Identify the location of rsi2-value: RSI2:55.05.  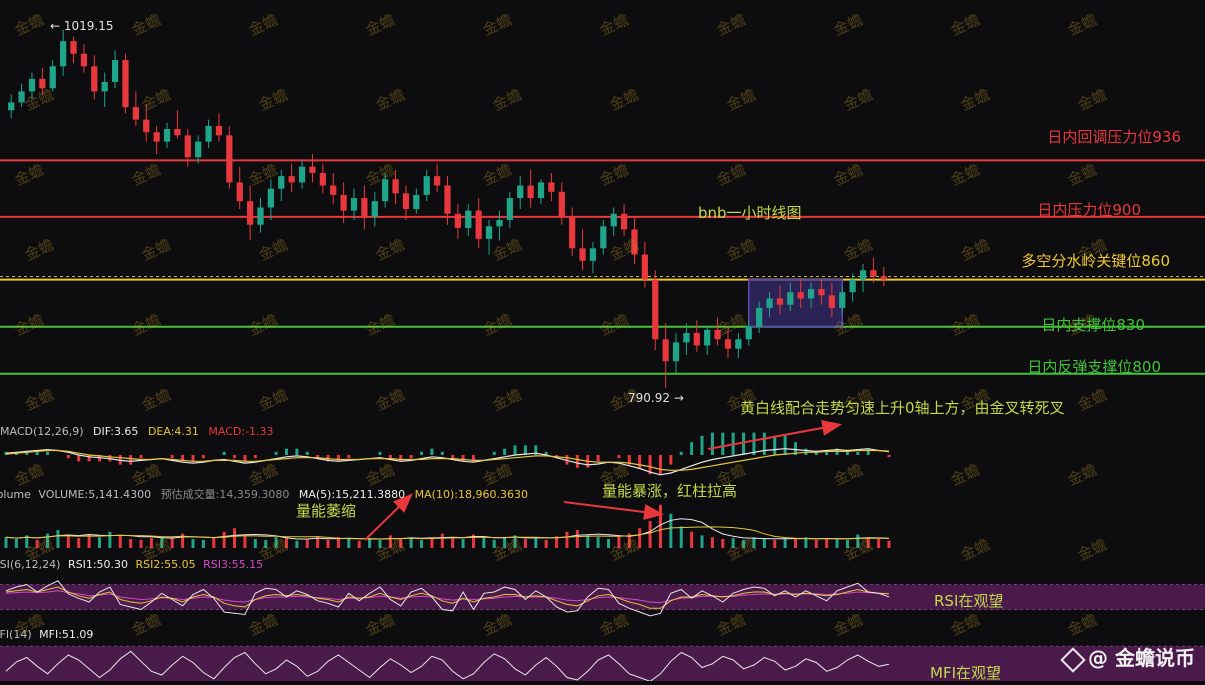
(165, 564).